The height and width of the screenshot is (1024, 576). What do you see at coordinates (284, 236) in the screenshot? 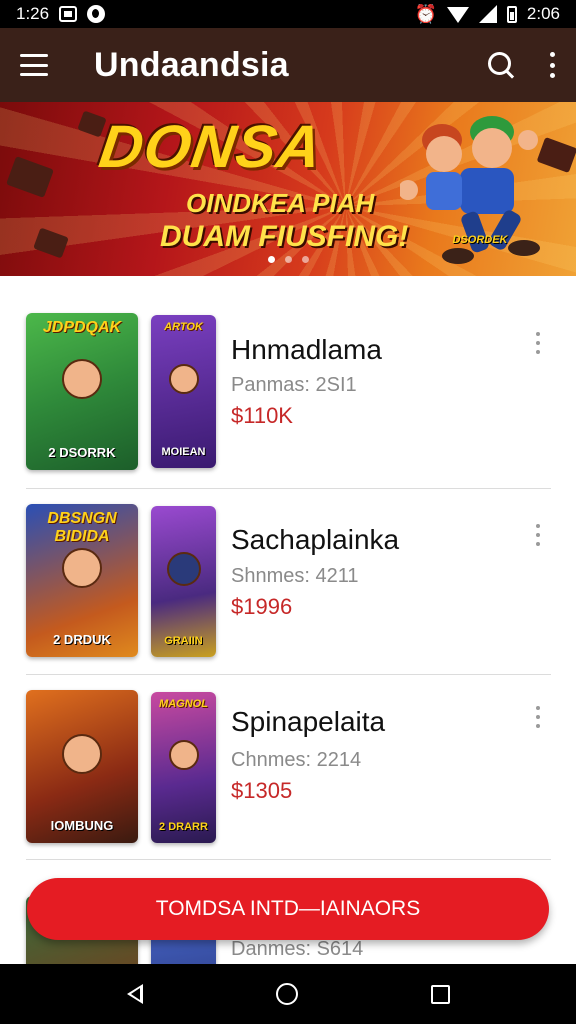
I see `banner-headline-2: DUAM FIUSFING!` at bounding box center [284, 236].